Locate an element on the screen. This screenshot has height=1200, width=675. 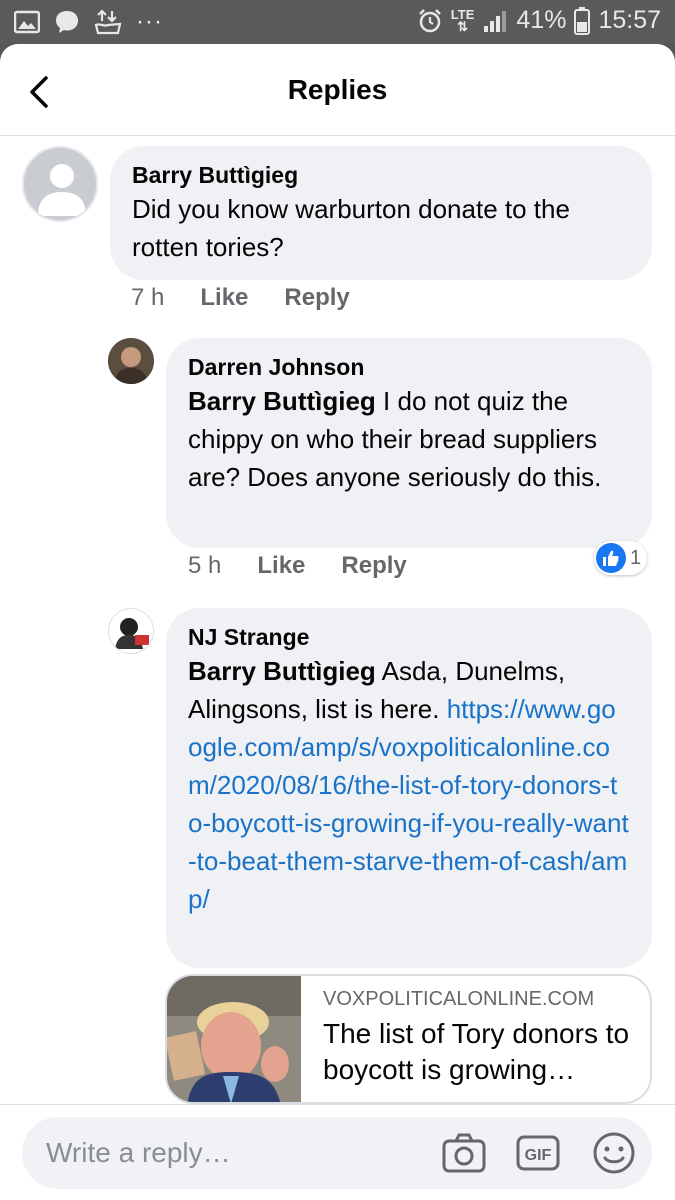
comment-author: Barry Buttìgieg is located at coordinates (381, 175).